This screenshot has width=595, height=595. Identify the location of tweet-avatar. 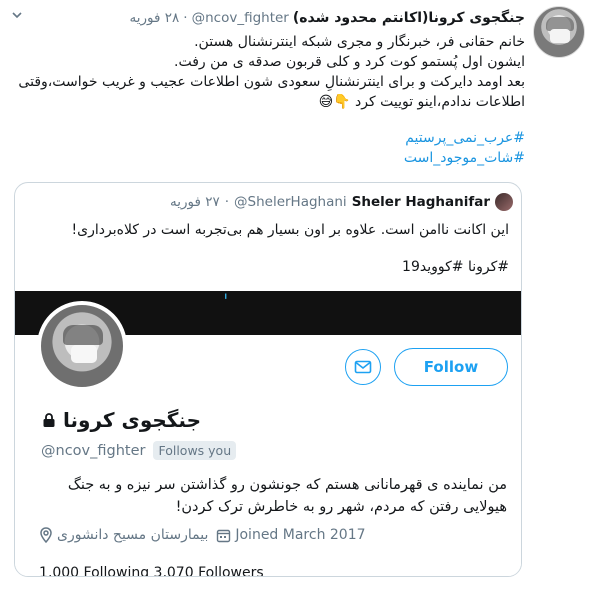
(559, 32).